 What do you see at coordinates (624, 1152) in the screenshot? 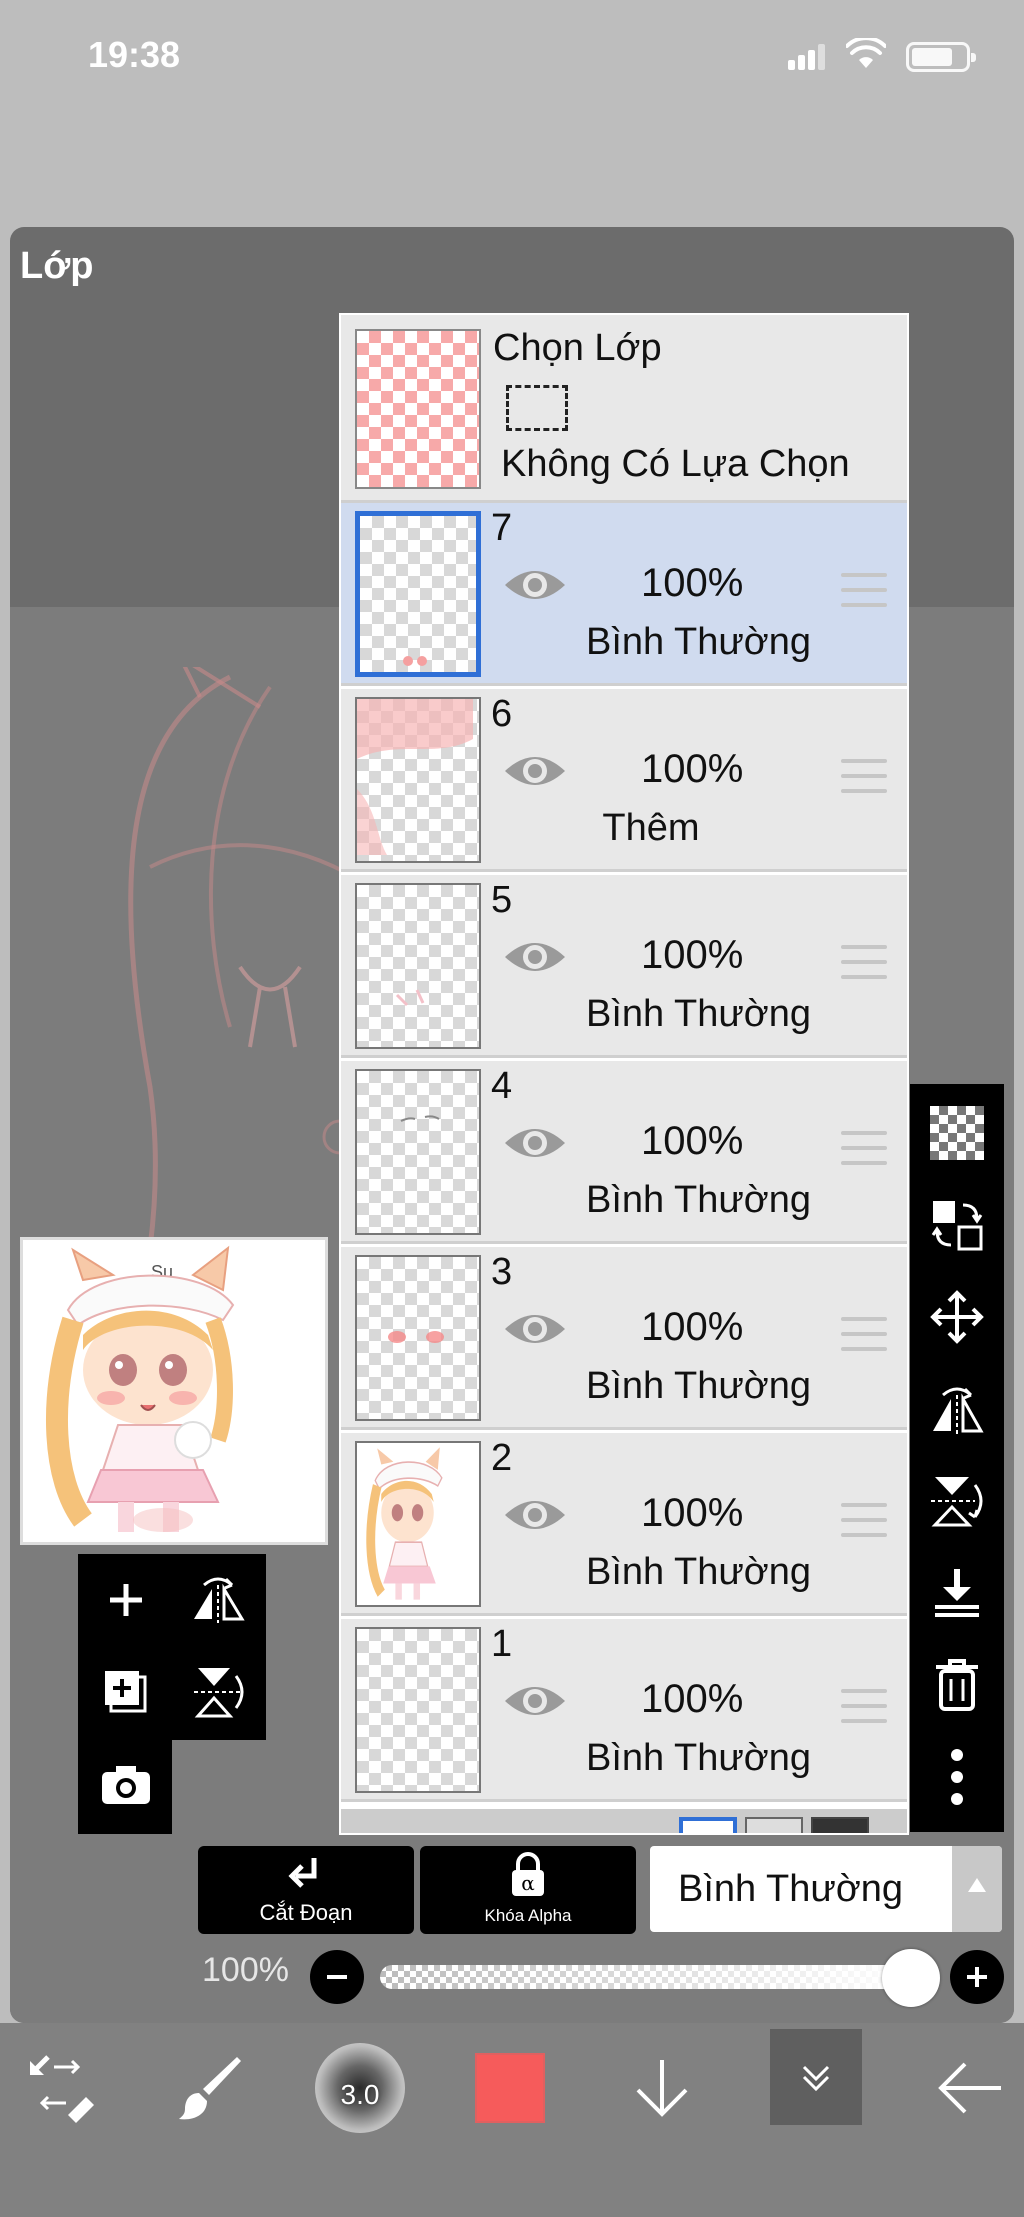
I see `layer-row-4: 4 100% Bình Thường` at bounding box center [624, 1152].